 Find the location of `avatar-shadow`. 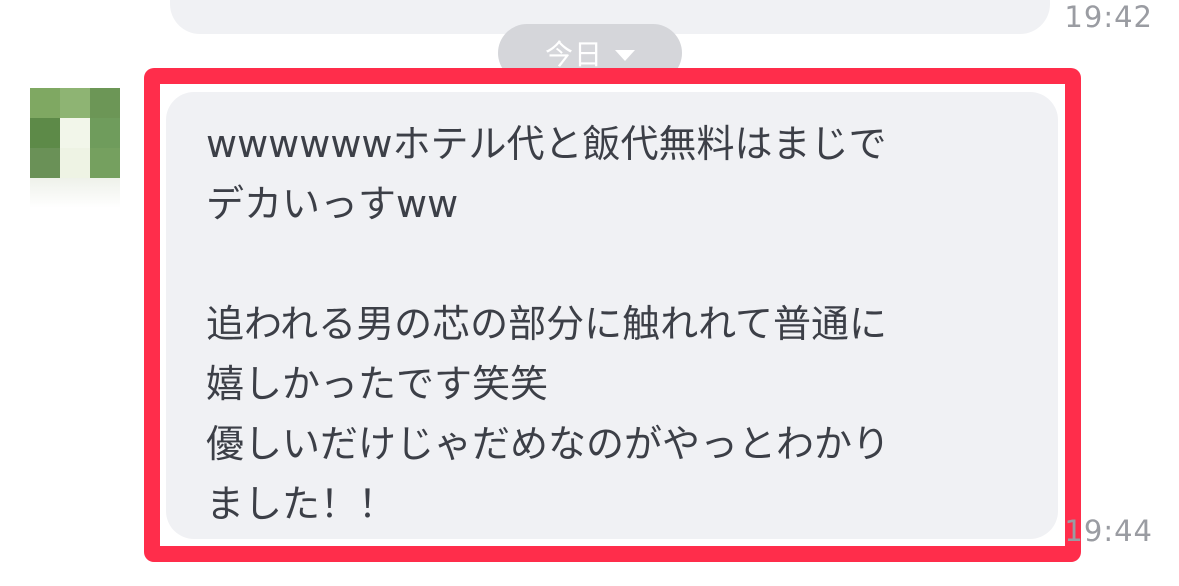

avatar-shadow is located at coordinates (75, 193).